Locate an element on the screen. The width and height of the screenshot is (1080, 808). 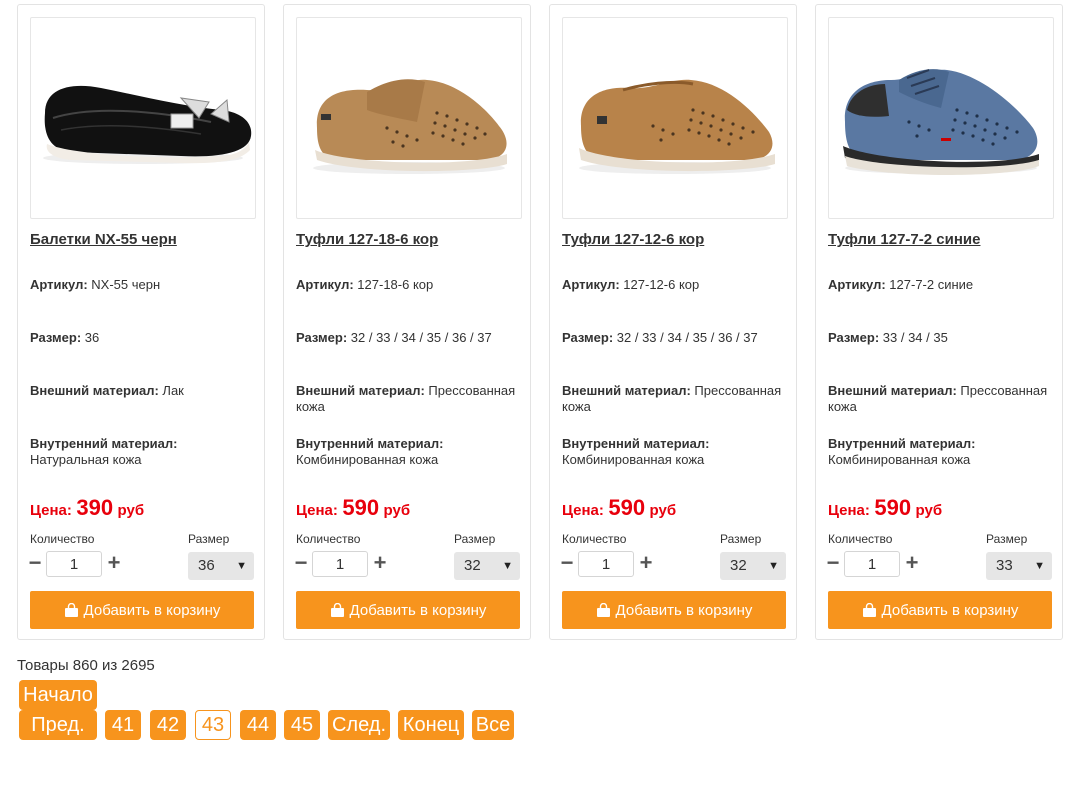
pagination-page-42: 42 is located at coordinates (168, 725).